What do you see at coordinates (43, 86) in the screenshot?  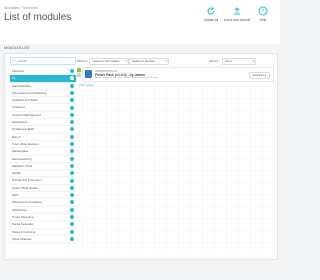 I see `sidebar-item: Administration` at bounding box center [43, 86].